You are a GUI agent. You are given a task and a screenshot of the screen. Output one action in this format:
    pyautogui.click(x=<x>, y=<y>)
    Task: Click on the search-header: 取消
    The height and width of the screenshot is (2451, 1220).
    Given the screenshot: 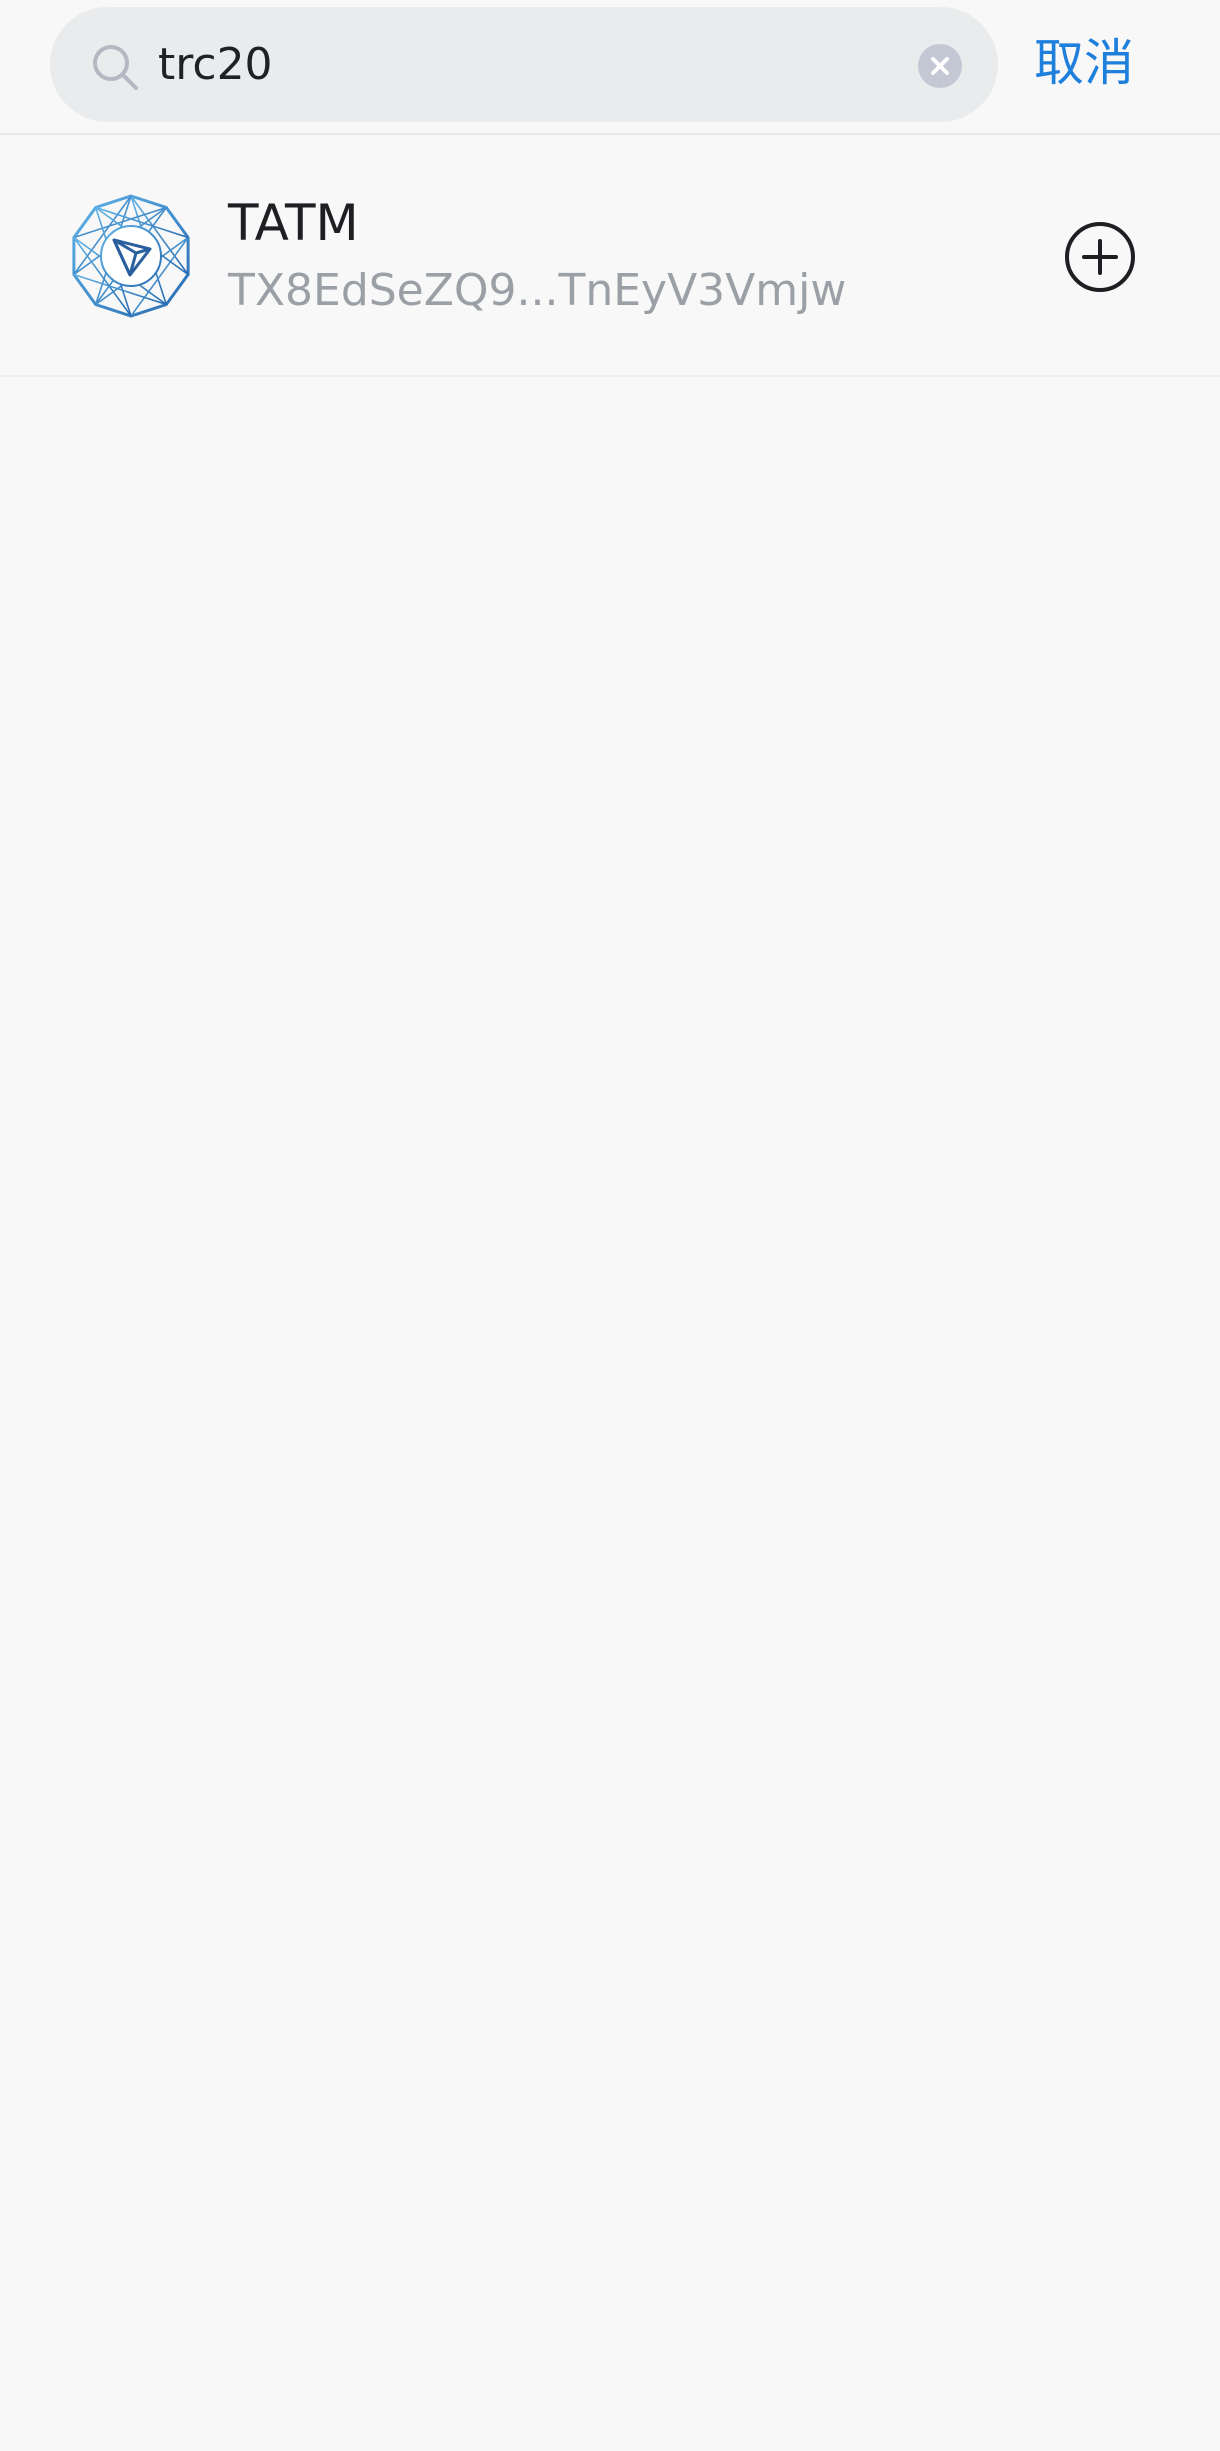 What is the action you would take?
    pyautogui.click(x=610, y=67)
    